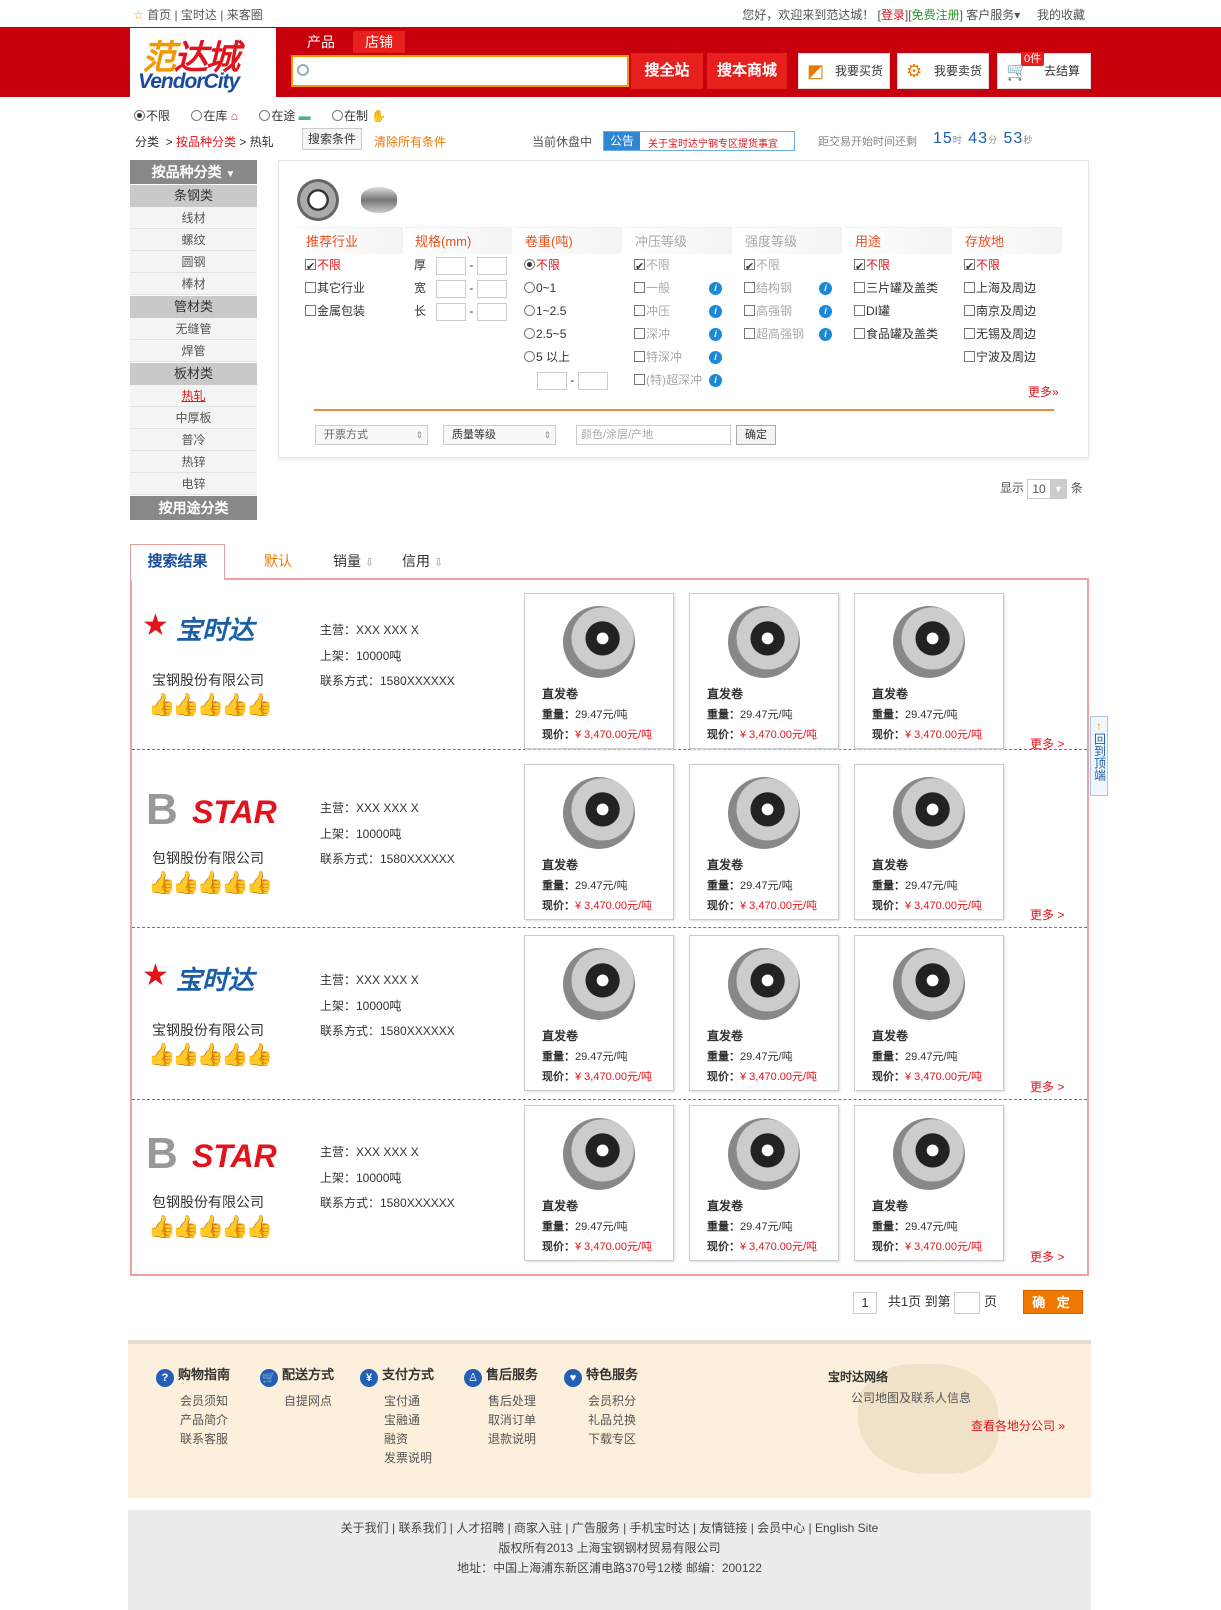 Image resolution: width=1221 pixels, height=1610 pixels. I want to click on top-nav-laikequan: 来客圈, so click(245, 15).